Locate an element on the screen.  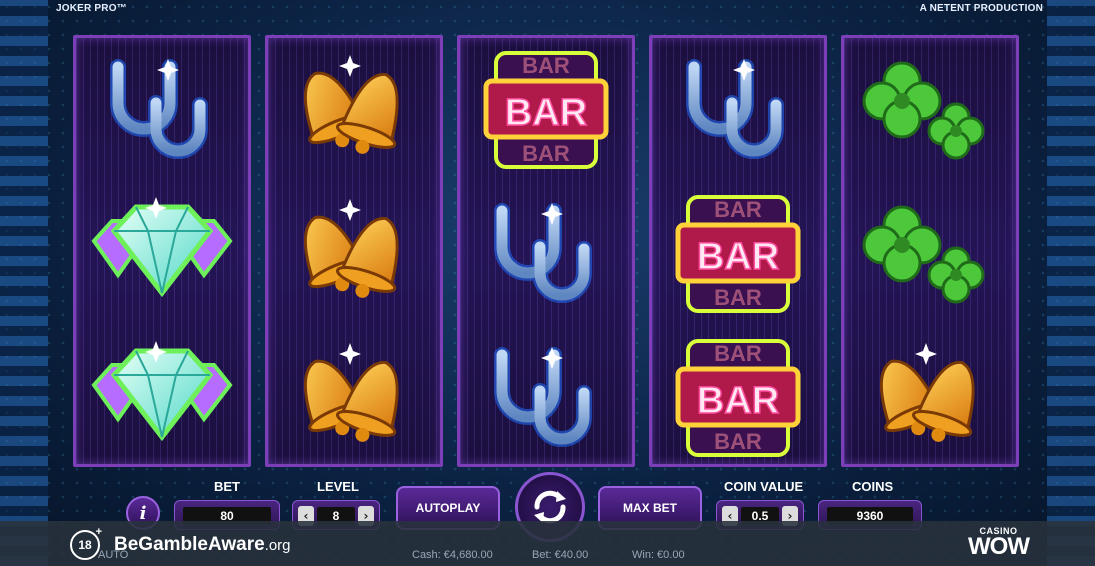
reel-3: BAR BAR BAR is located at coordinates (546, 251).